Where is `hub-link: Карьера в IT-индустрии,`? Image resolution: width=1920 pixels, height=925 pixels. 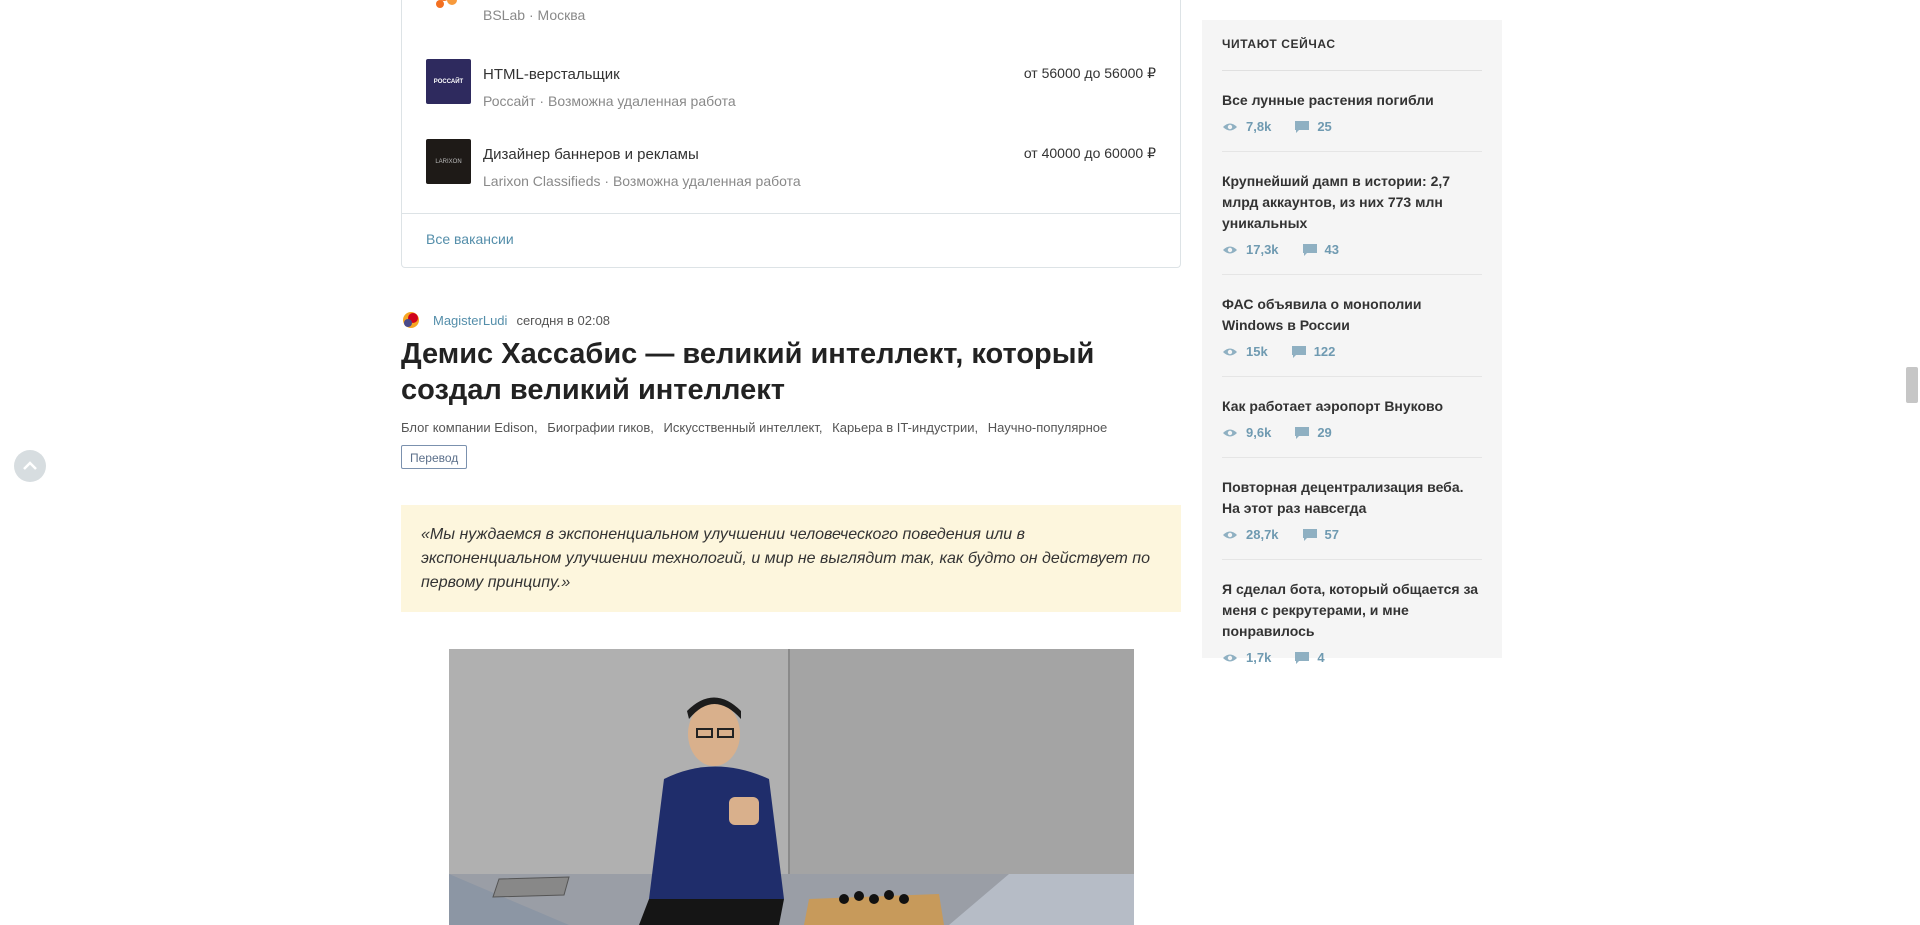
hub-link: Карьера в IT-индустрии, is located at coordinates (905, 427).